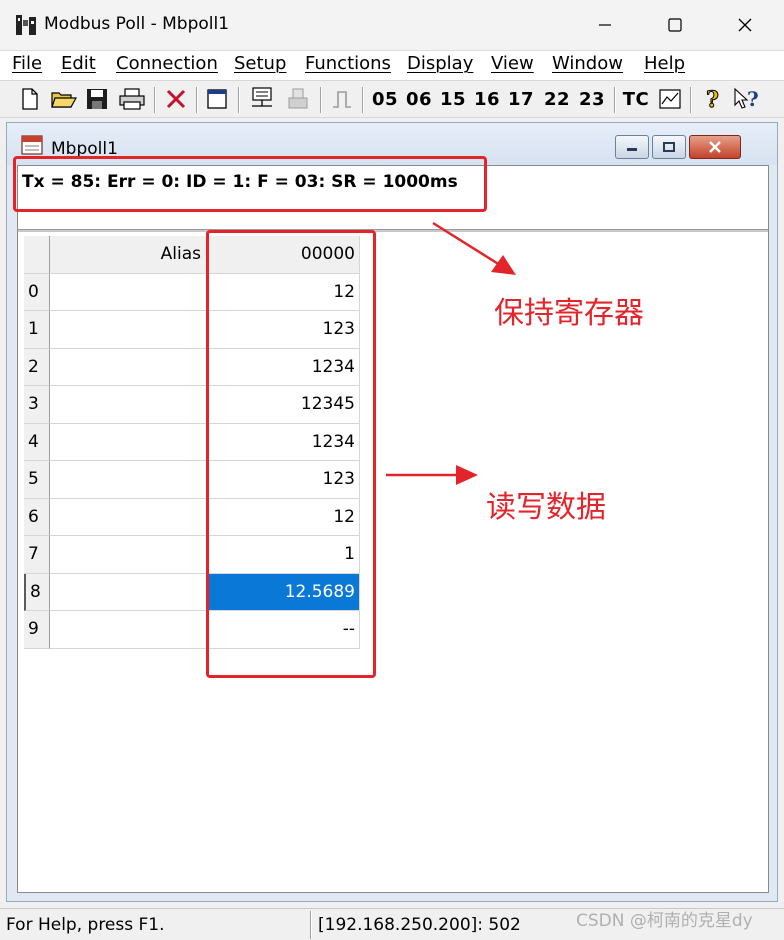 Image resolution: width=784 pixels, height=940 pixels. I want to click on holding-registers-label: 保持寄存器, so click(569, 313).